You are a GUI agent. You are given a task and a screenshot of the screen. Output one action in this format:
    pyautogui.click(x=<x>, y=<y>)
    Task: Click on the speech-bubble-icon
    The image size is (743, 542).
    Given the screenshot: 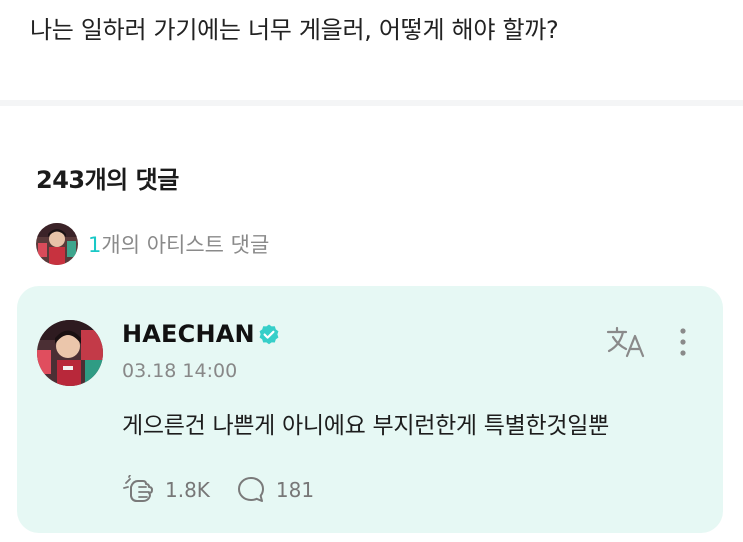 What is the action you would take?
    pyautogui.click(x=250, y=489)
    